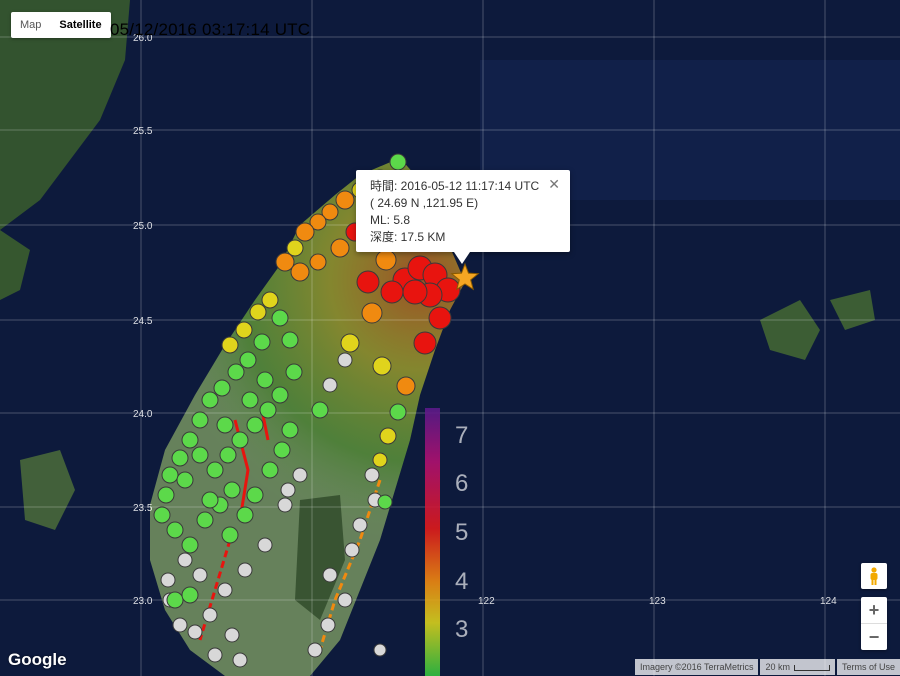 This screenshot has height=676, width=900. I want to click on lat-label: 24.5, so click(143, 321).